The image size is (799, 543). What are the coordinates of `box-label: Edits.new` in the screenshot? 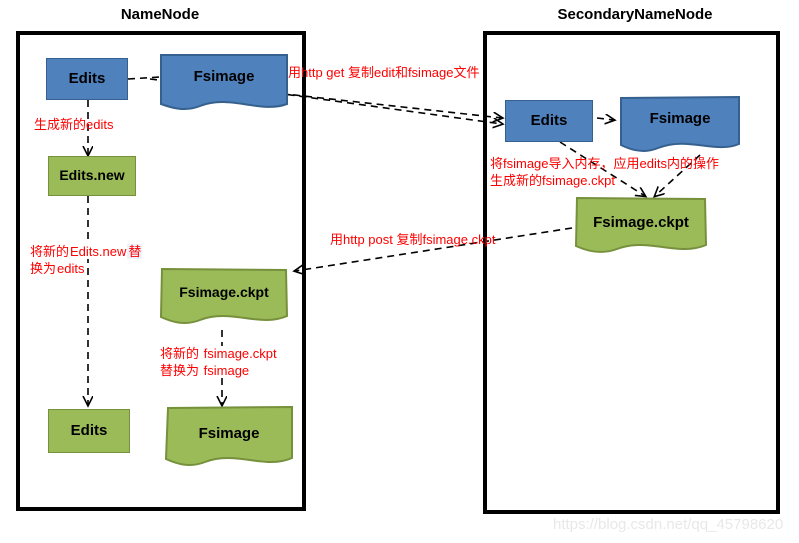 It's located at (92, 175).